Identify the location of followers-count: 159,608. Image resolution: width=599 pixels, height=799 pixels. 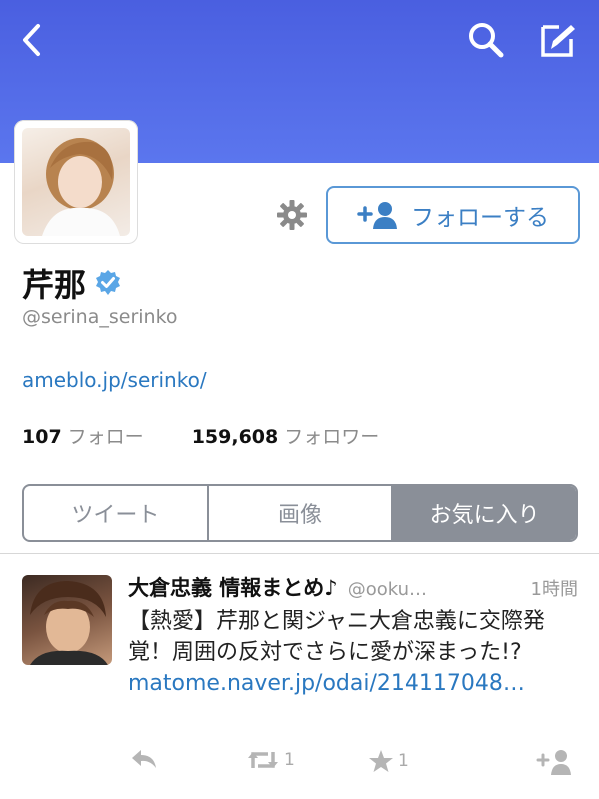
(235, 437).